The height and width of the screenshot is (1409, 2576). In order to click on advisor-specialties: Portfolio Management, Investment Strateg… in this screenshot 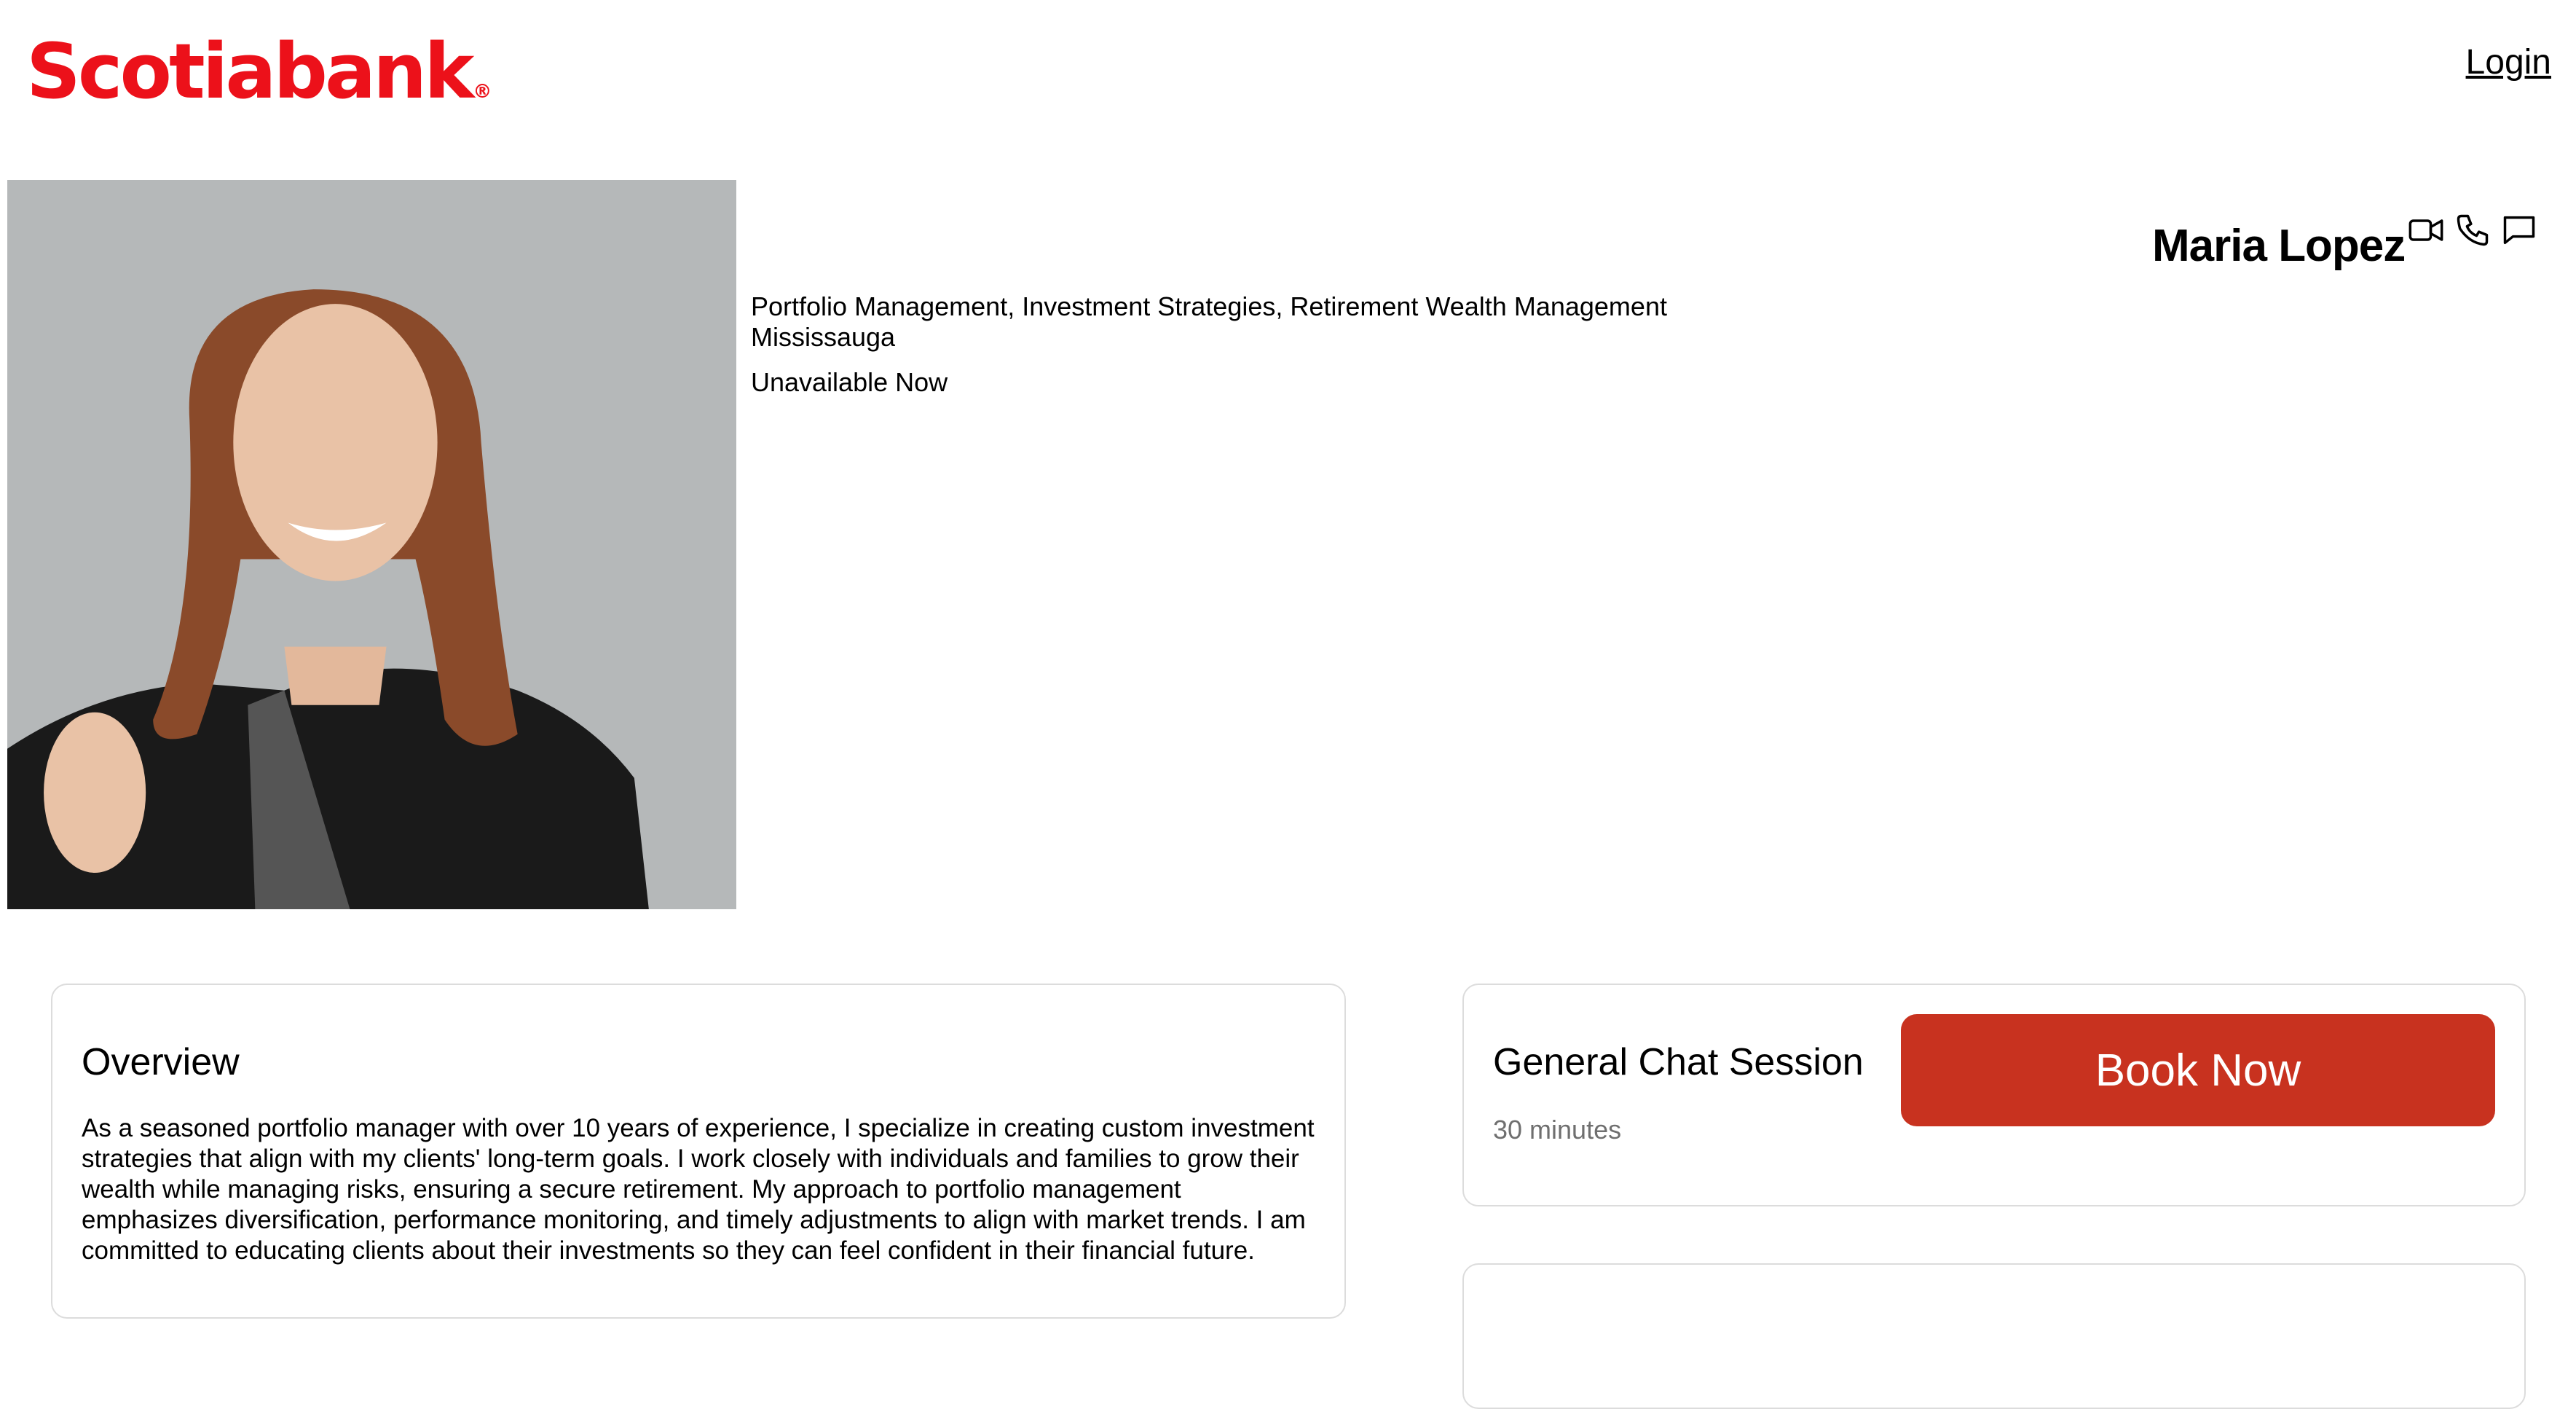, I will do `click(1209, 306)`.